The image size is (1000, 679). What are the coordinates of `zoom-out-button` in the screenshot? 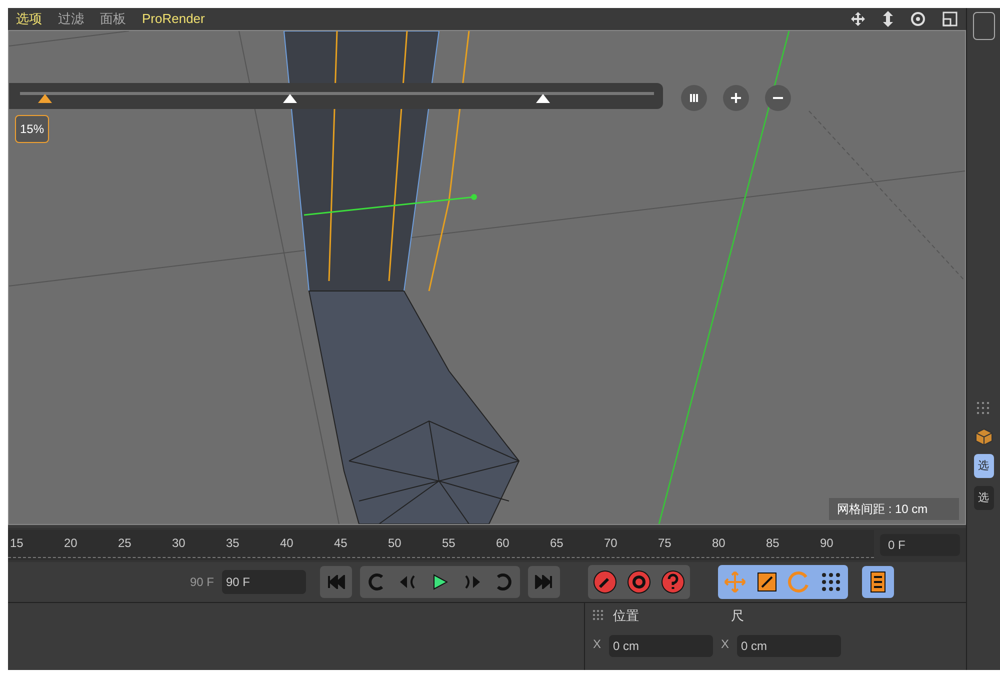 It's located at (778, 98).